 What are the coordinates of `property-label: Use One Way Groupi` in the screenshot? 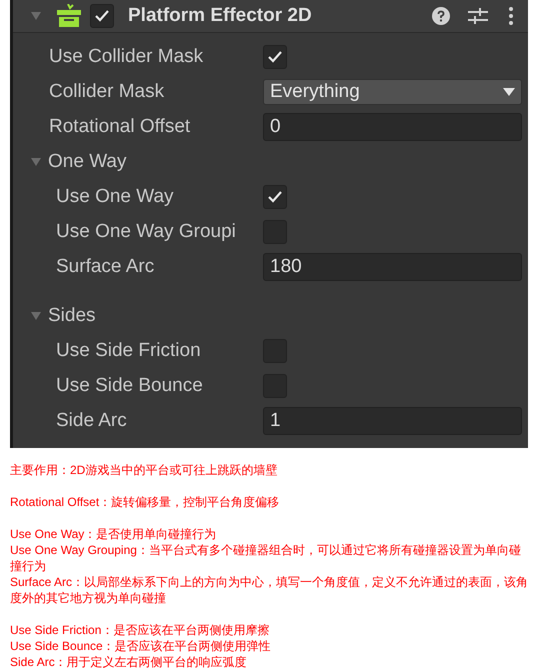 It's located at (146, 231).